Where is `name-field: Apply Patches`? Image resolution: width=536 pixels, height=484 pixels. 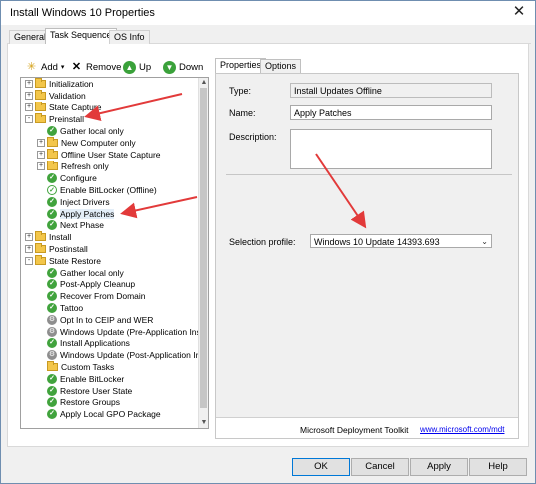
name-field: Apply Patches is located at coordinates (391, 112).